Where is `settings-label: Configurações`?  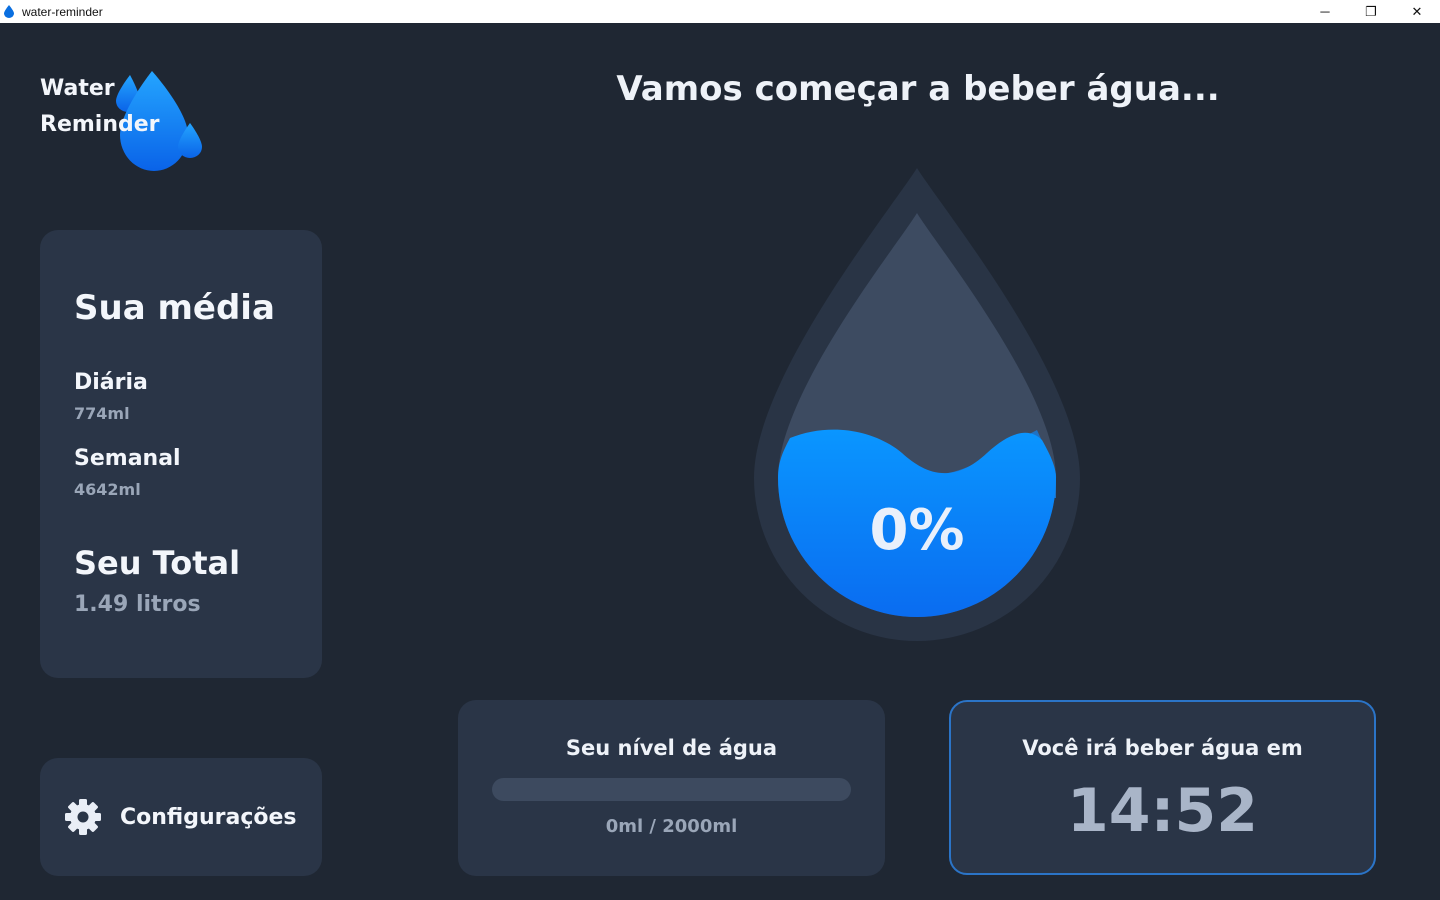
settings-label: Configurações is located at coordinates (208, 817).